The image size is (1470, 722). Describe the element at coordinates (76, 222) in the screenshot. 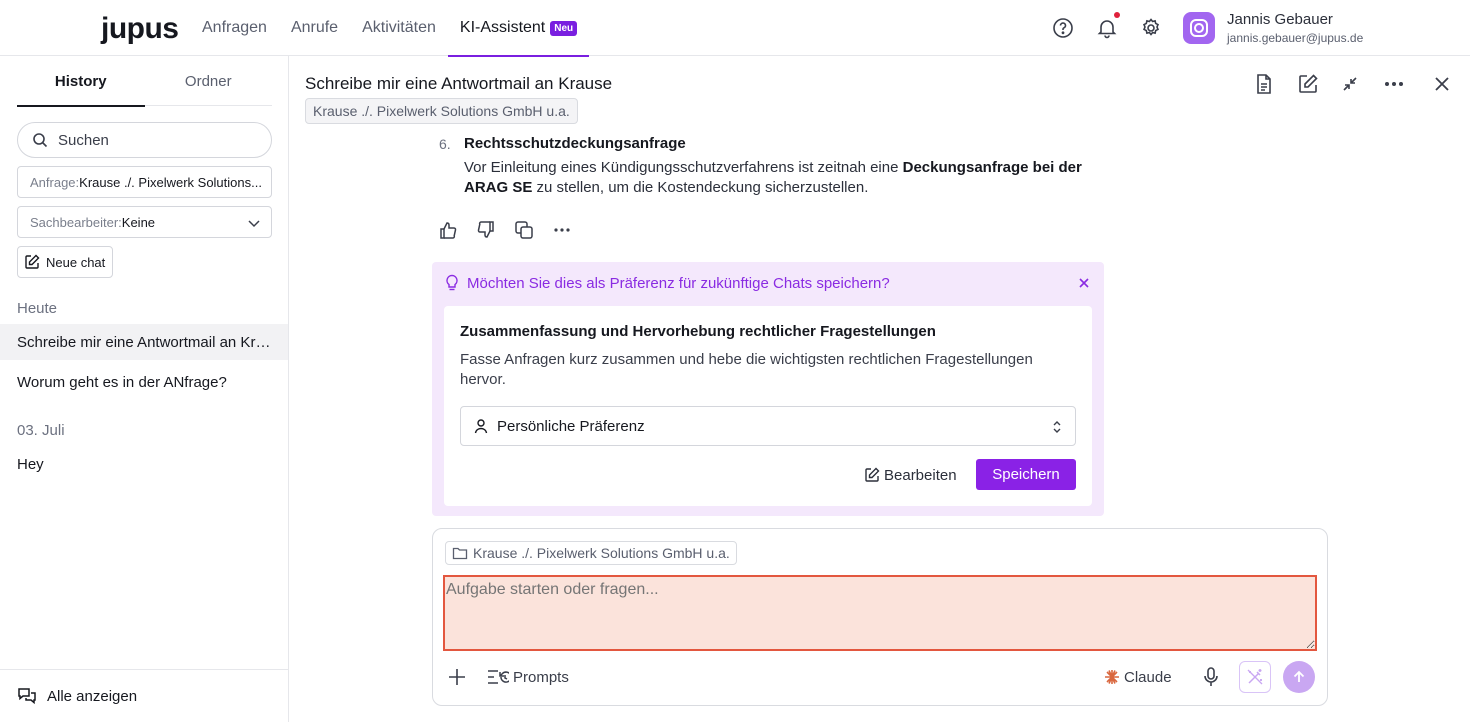

I see `filter-sachbearbeiter-label: Sachbearbeiter:` at that location.